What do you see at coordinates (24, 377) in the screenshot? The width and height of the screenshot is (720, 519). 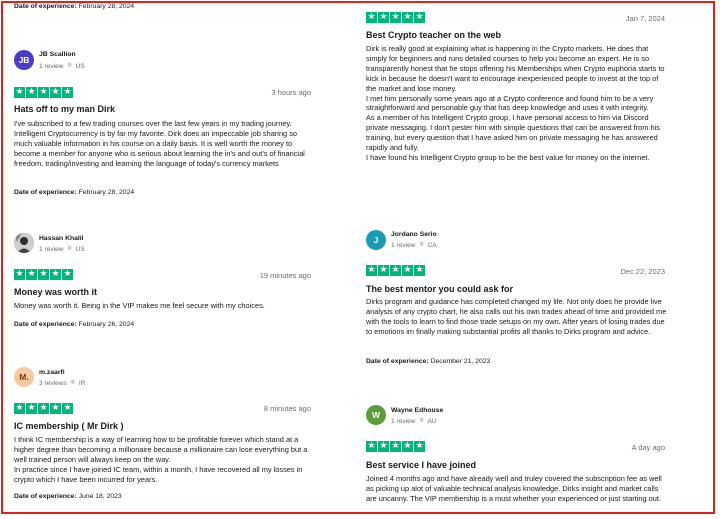 I see `avatar: M.` at bounding box center [24, 377].